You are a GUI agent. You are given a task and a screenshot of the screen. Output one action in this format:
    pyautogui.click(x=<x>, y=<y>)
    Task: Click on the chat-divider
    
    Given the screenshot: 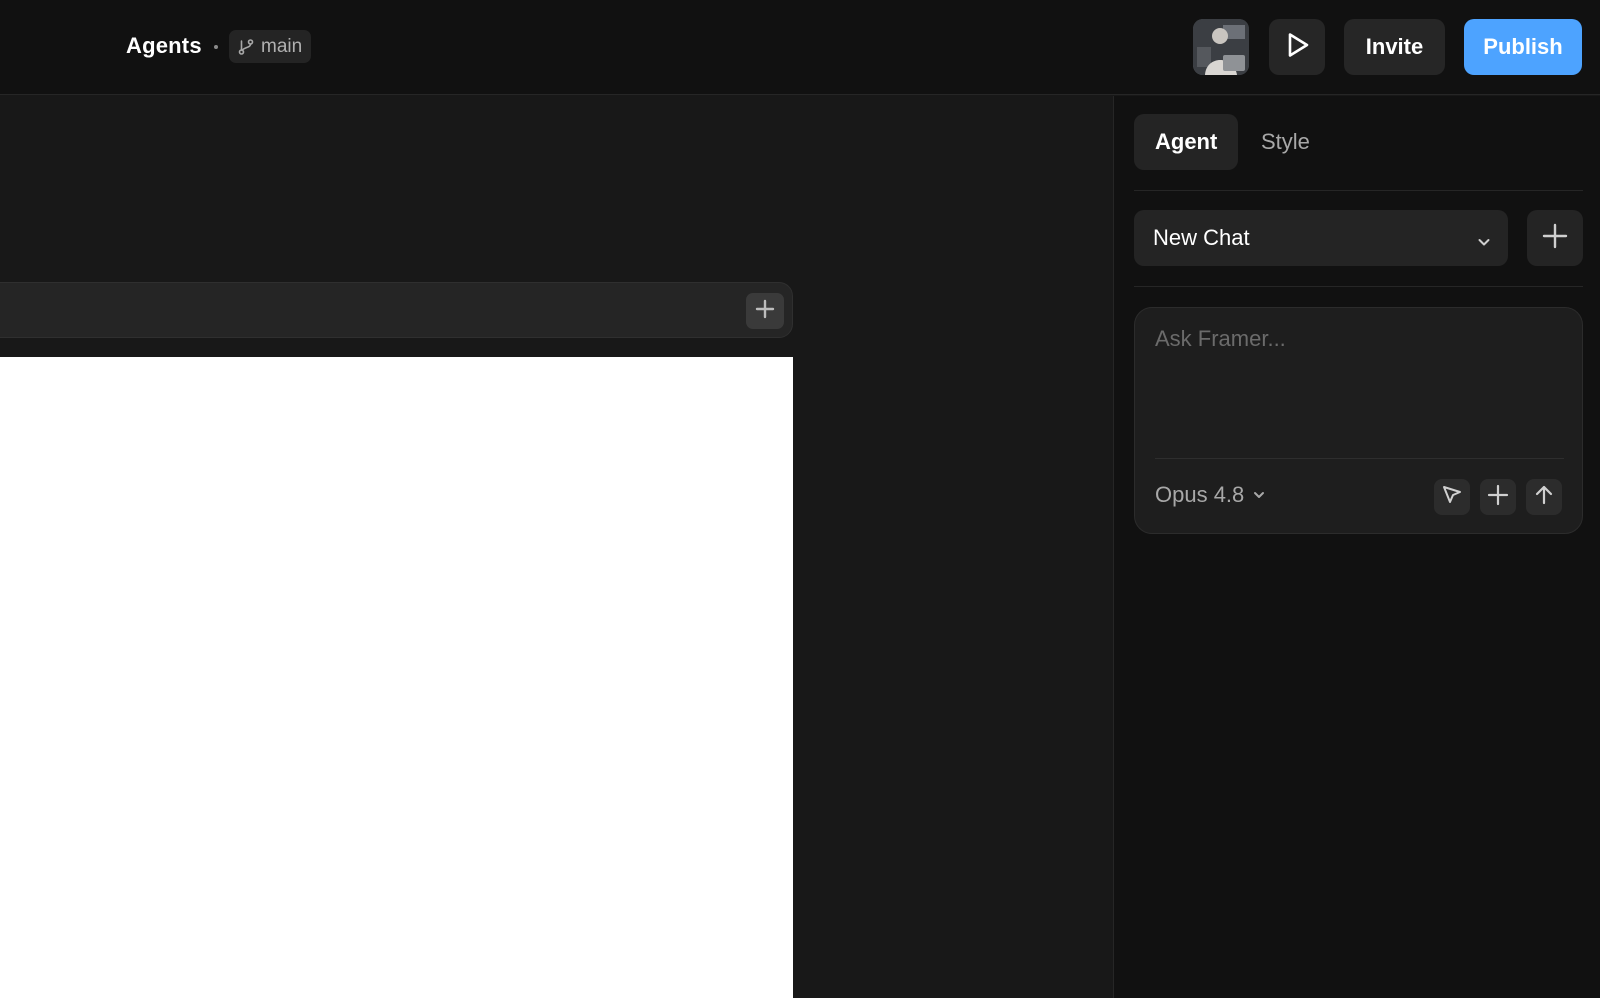 What is the action you would take?
    pyautogui.click(x=1358, y=286)
    